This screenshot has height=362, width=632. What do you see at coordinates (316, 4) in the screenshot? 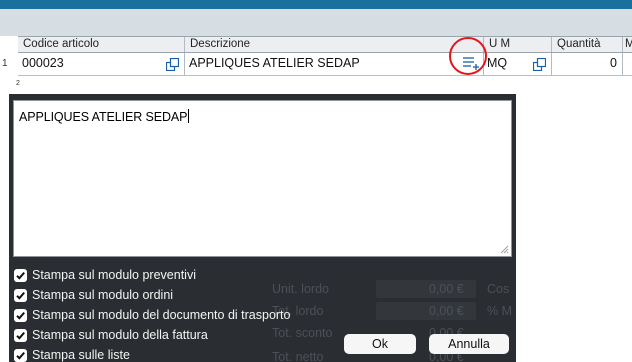
I see `window-title-bar` at bounding box center [316, 4].